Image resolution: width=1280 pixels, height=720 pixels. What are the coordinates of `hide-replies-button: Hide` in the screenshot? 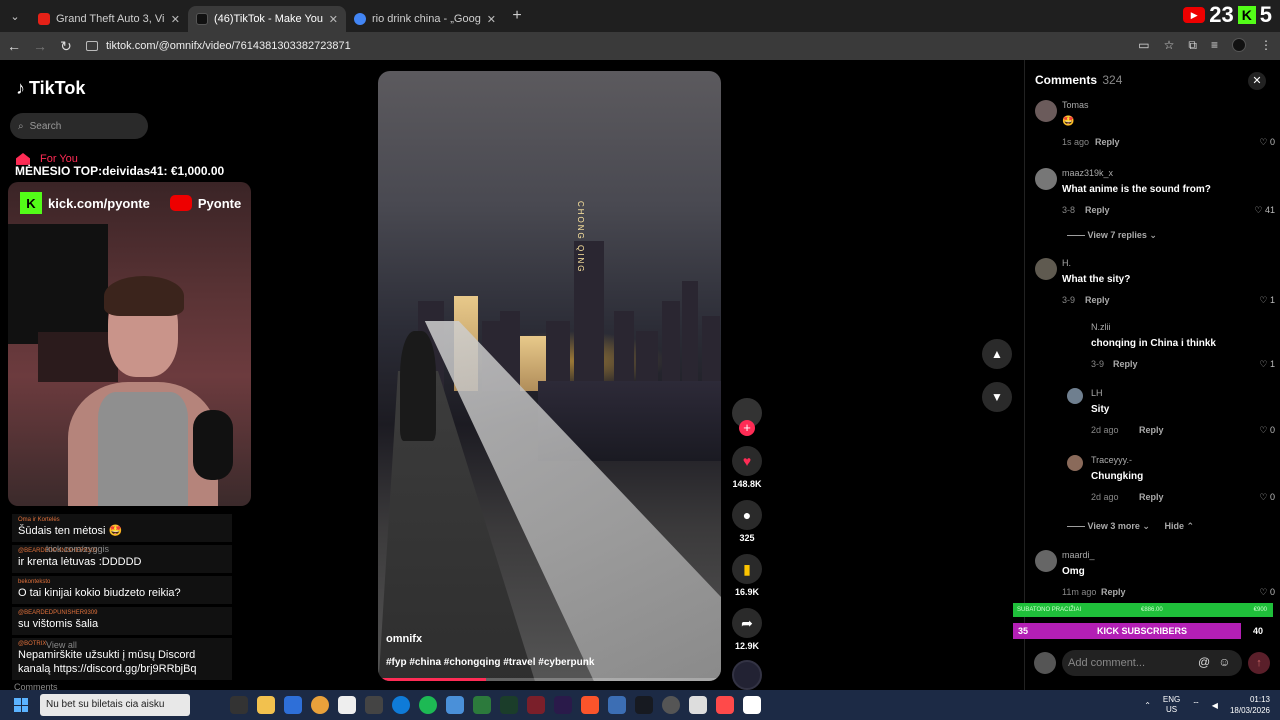 It's located at (1174, 526).